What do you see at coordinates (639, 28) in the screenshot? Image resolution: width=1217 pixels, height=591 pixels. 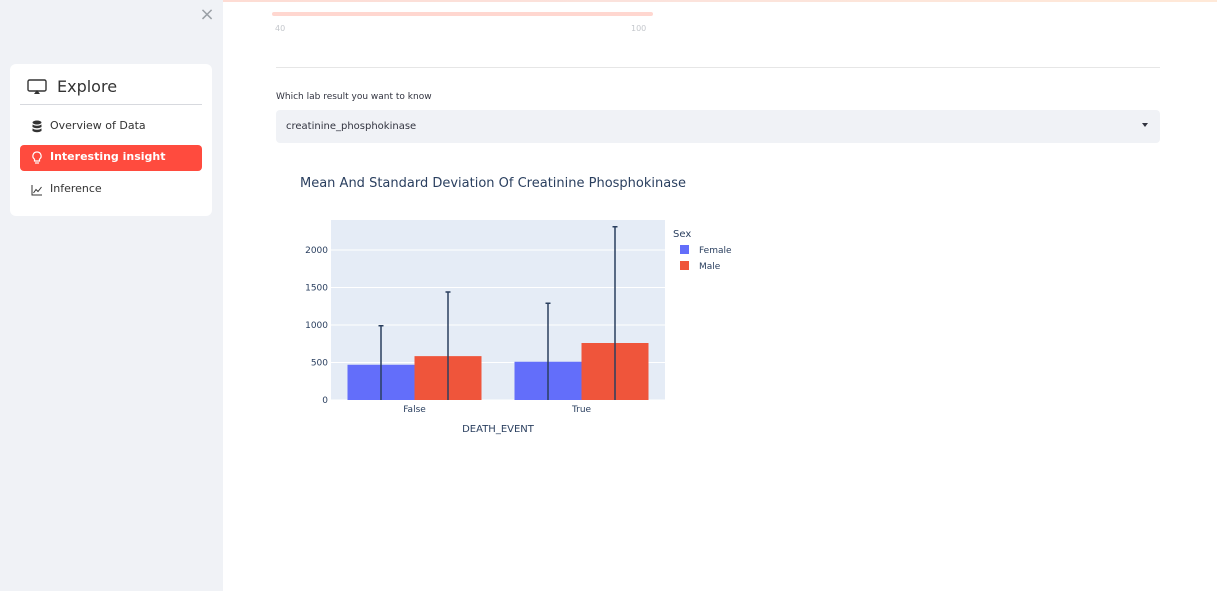 I see `slider-max-label: 100` at bounding box center [639, 28].